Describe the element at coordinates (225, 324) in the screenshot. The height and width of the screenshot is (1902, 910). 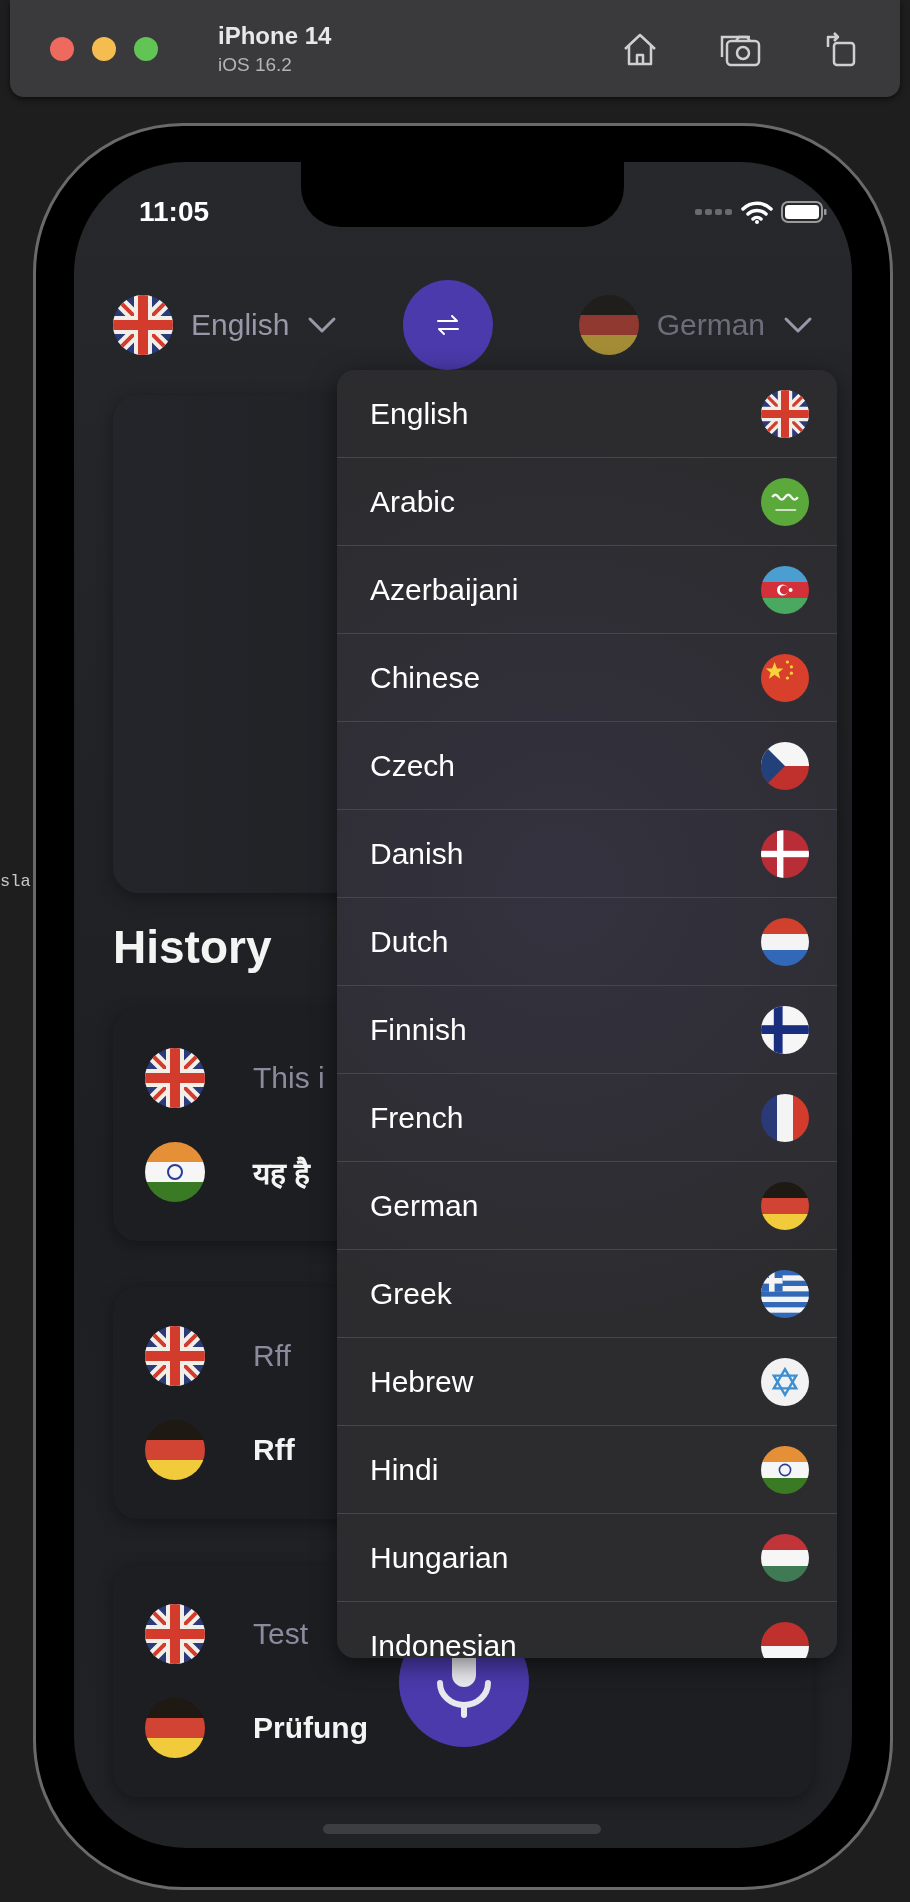
I see `source-language-button: English` at that location.